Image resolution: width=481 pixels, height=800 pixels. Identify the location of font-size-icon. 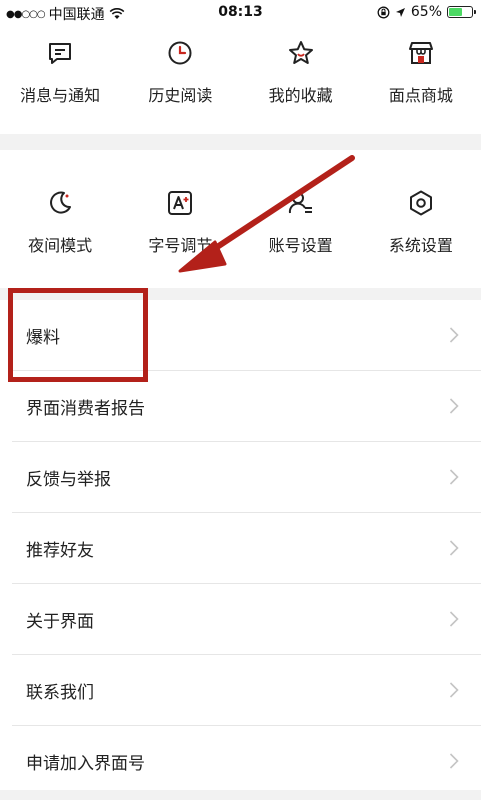
(180, 203).